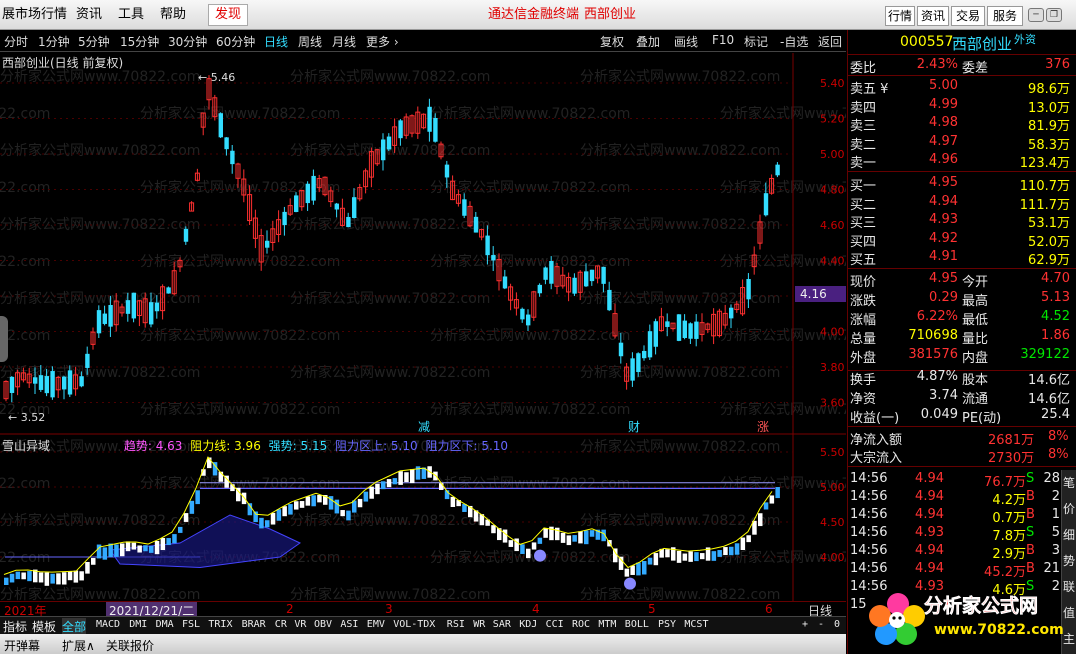 This screenshot has width=1076, height=654. Describe the element at coordinates (349, 624) in the screenshot. I see `indicator-tab: ASI` at that location.